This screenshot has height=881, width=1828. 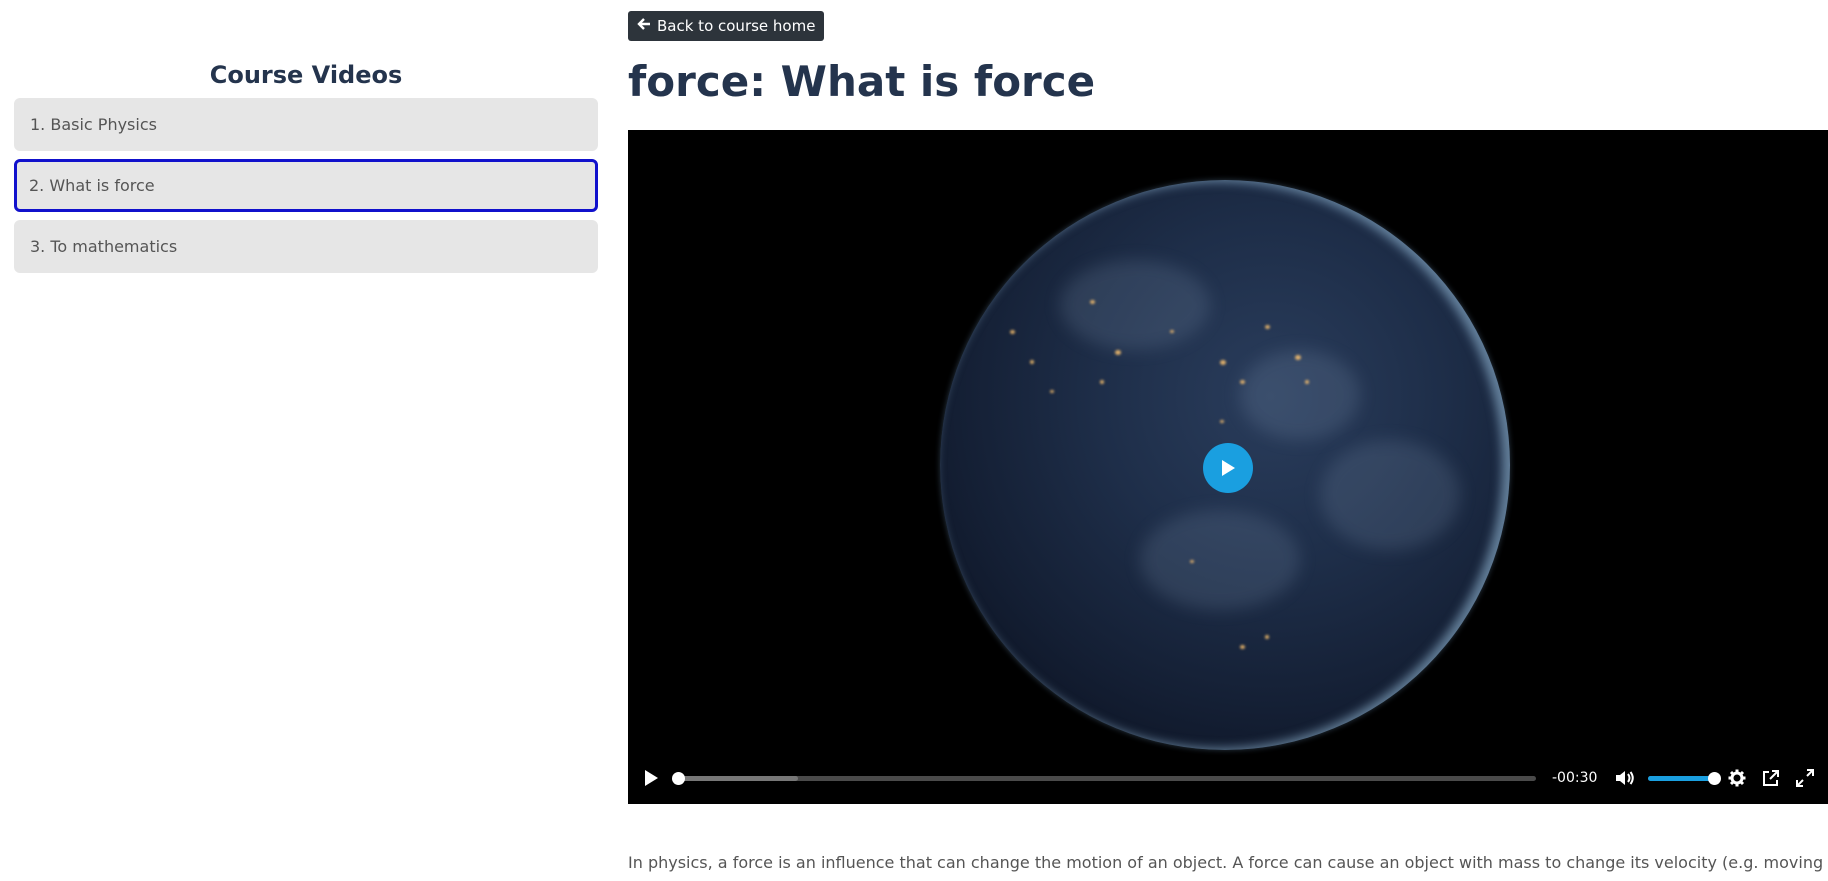 What do you see at coordinates (738, 778) in the screenshot?
I see `buffer-fill` at bounding box center [738, 778].